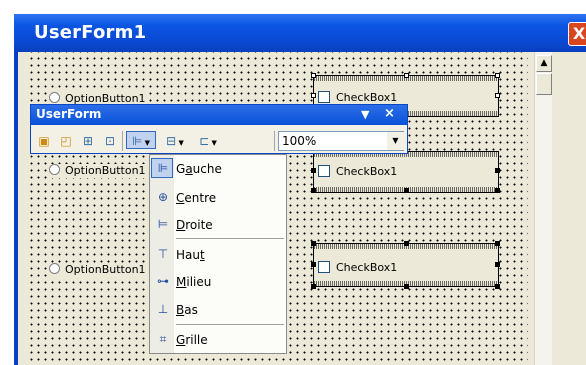 Image resolution: width=586 pixels, height=365 pixels. Describe the element at coordinates (194, 225) in the screenshot. I see `menu-item-droite: Droite` at that location.